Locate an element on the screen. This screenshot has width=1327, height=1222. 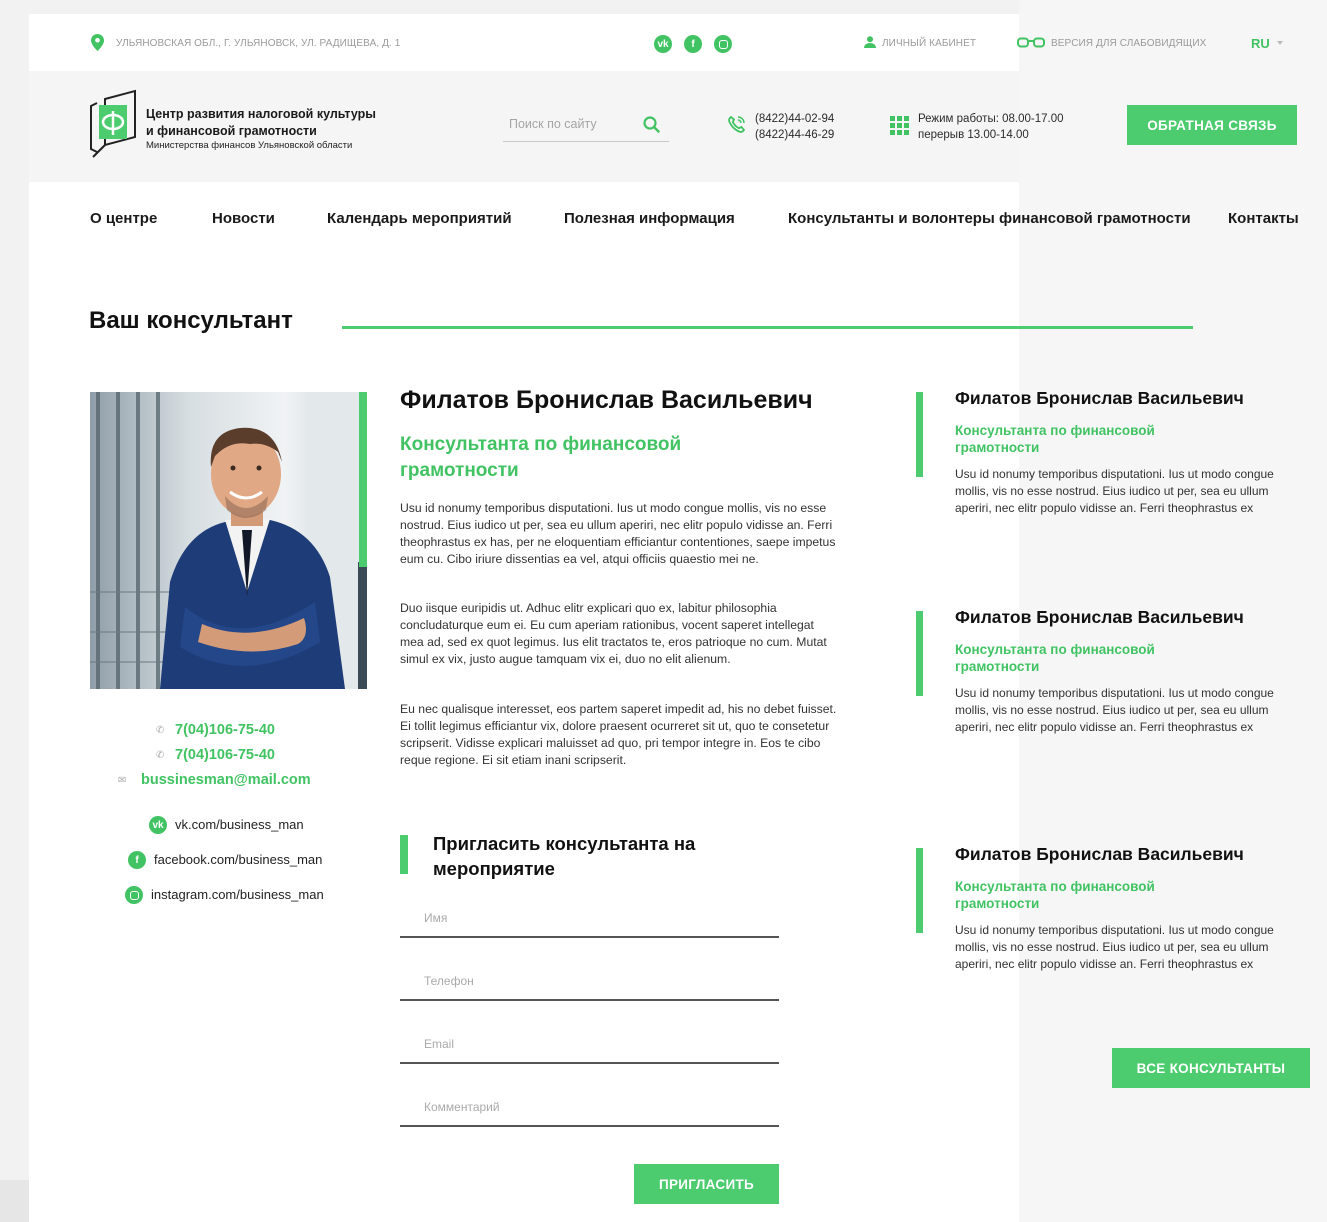
consultant-photo is located at coordinates (228, 540).